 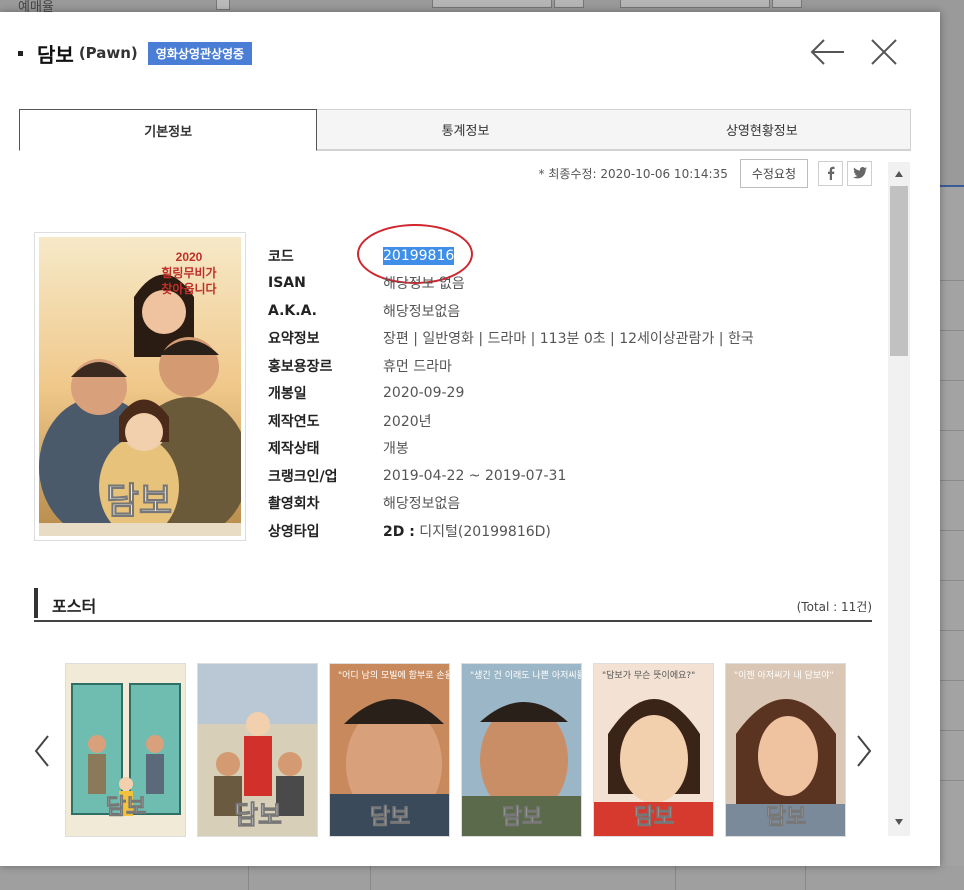 What do you see at coordinates (294, 531) in the screenshot?
I see `info-key: 상영타입` at bounding box center [294, 531].